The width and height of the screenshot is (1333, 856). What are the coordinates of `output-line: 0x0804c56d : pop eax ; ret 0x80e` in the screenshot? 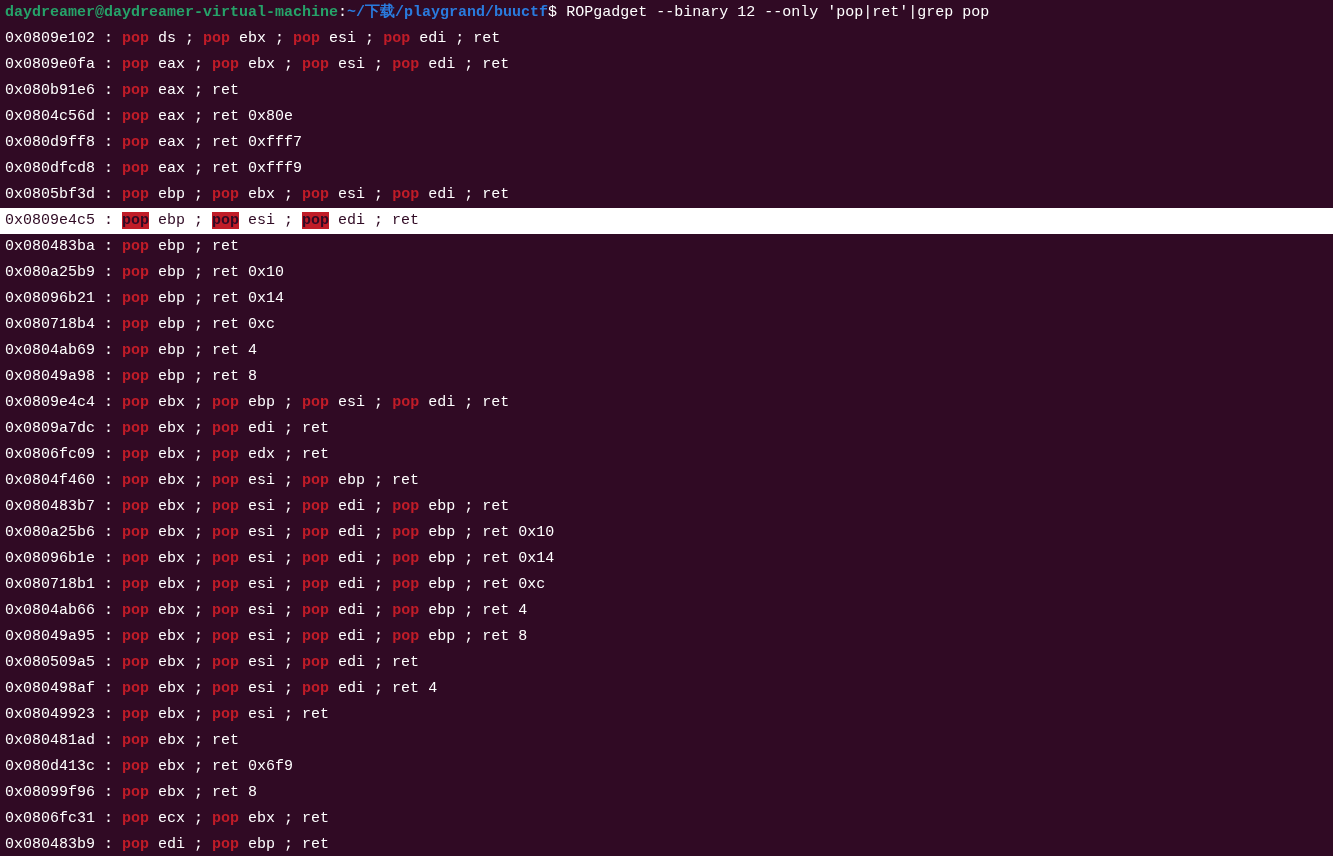 It's located at (149, 117).